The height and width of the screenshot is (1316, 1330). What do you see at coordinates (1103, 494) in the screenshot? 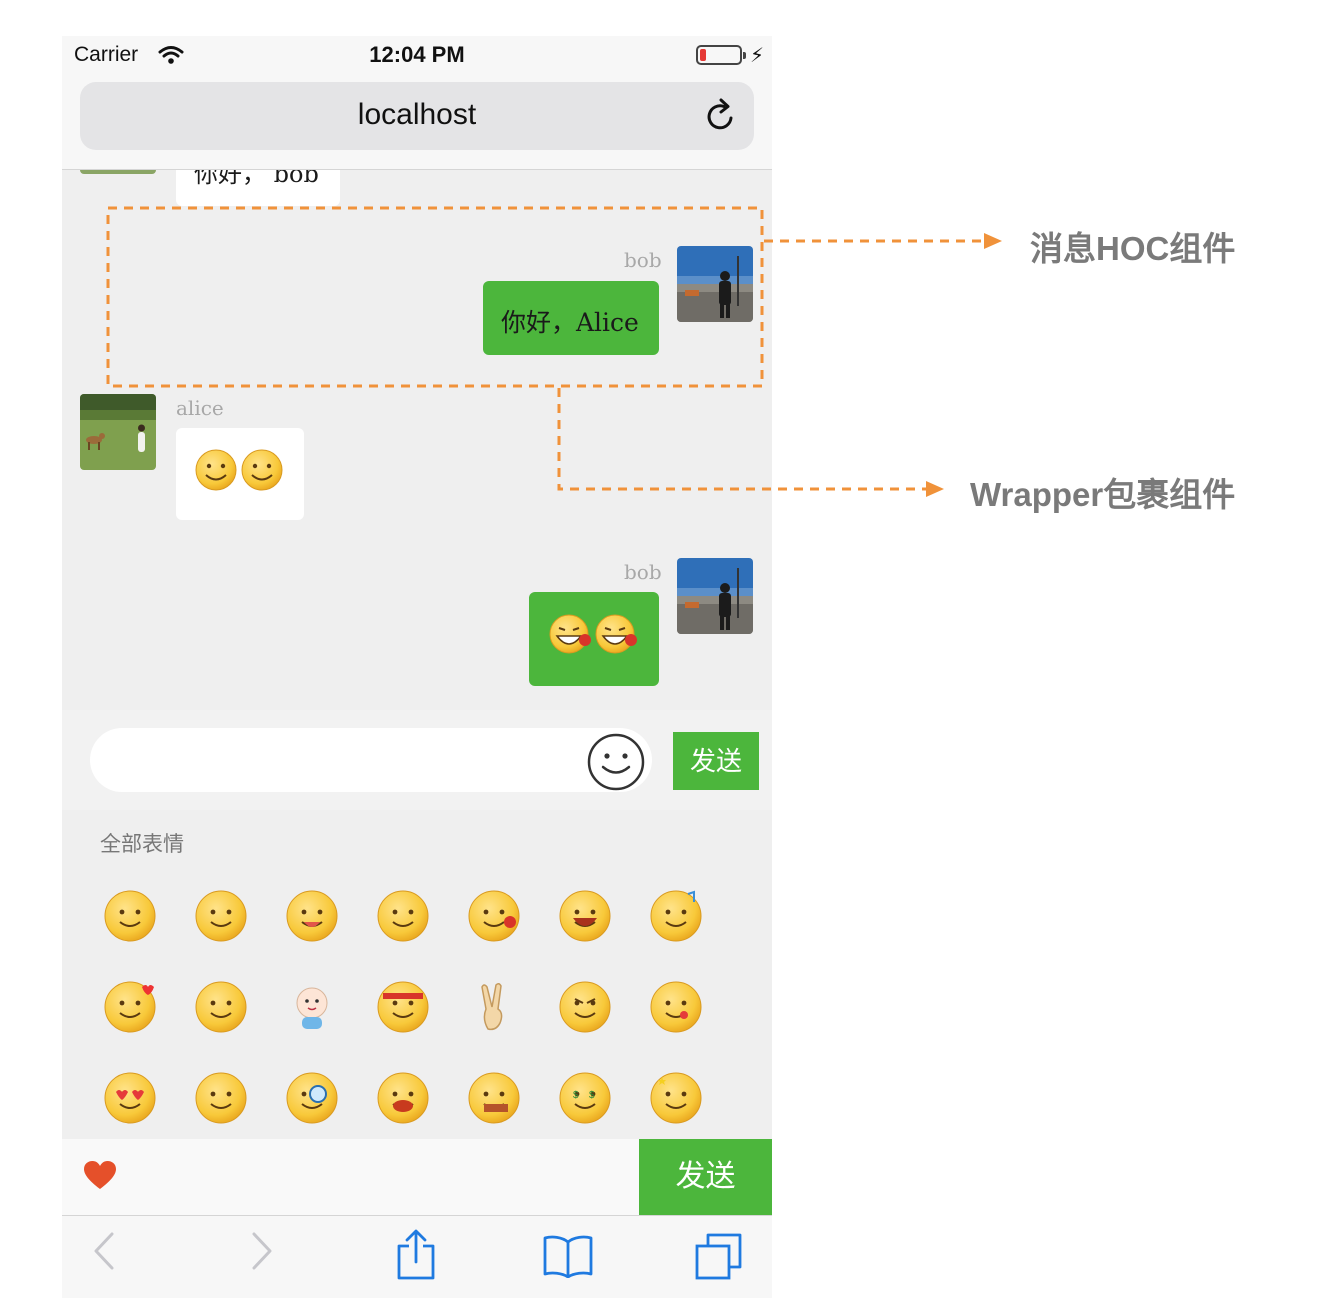
I see `wrapper-component-label: Wrapper包裹组件` at bounding box center [1103, 494].